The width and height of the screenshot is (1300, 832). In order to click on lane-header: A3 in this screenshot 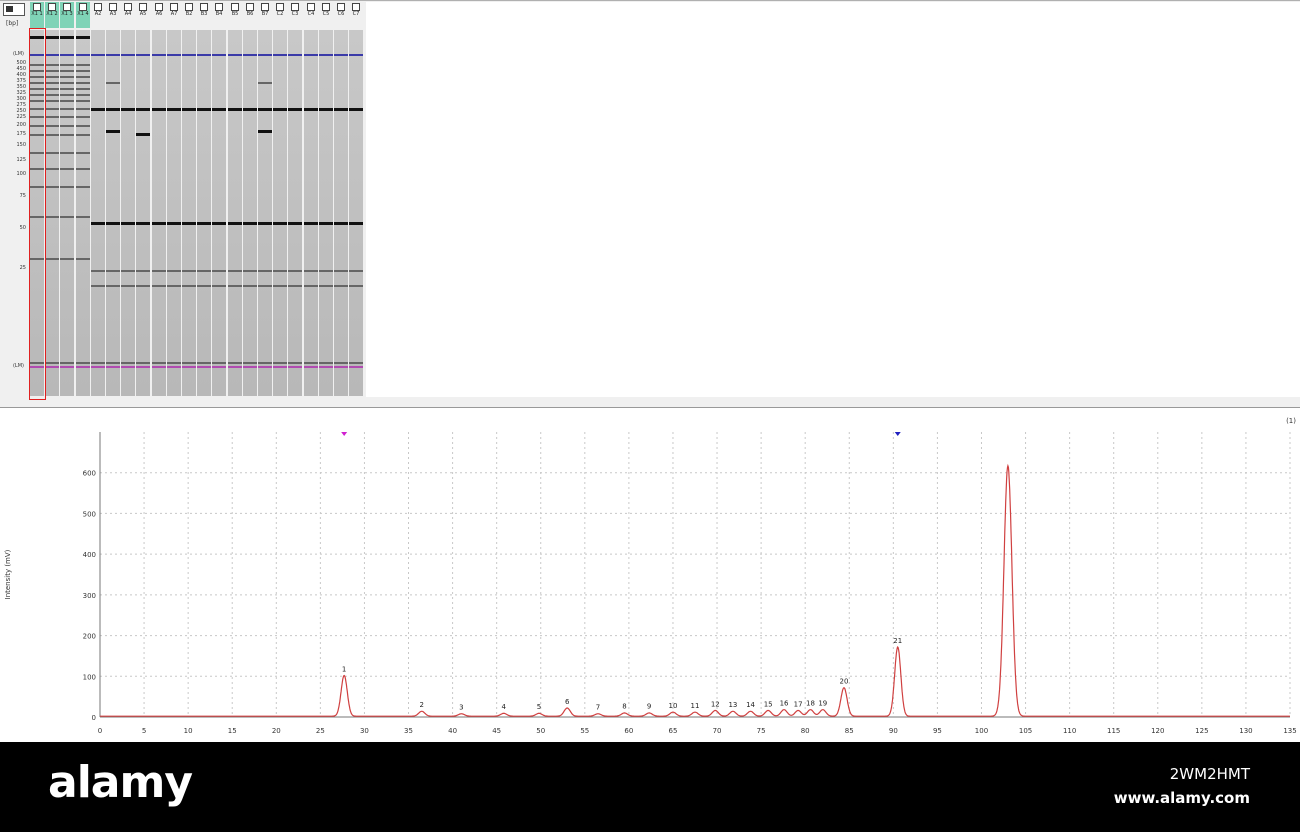, I will do `click(113, 15)`.